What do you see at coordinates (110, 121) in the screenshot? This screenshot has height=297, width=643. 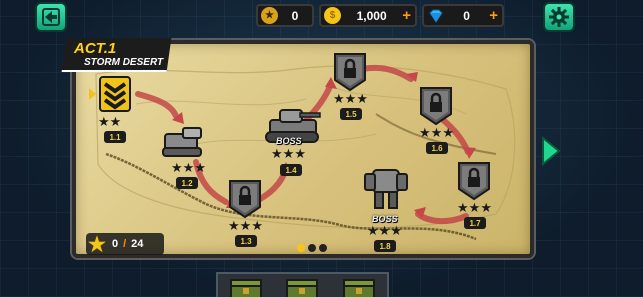 I see `stage-1-1-stars: ★ ★` at bounding box center [110, 121].